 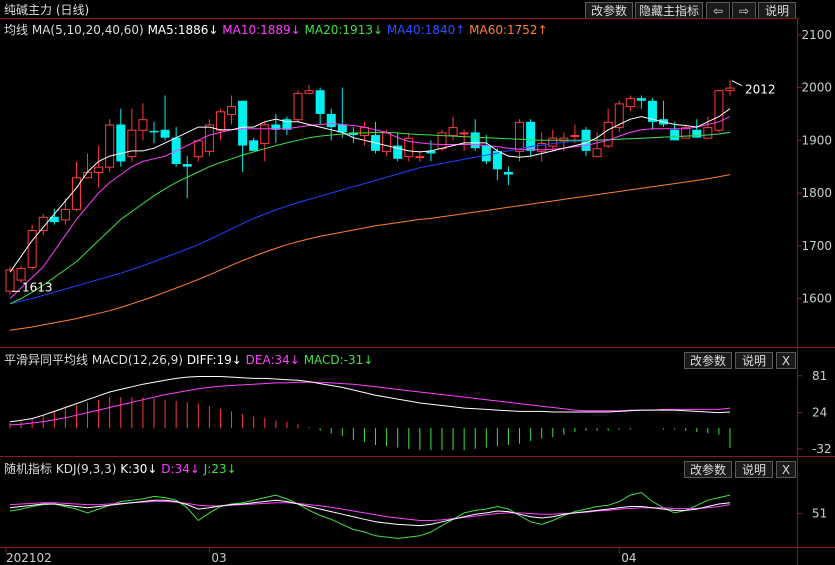 I want to click on kdj-y-tick-label: 51, so click(x=819, y=514).